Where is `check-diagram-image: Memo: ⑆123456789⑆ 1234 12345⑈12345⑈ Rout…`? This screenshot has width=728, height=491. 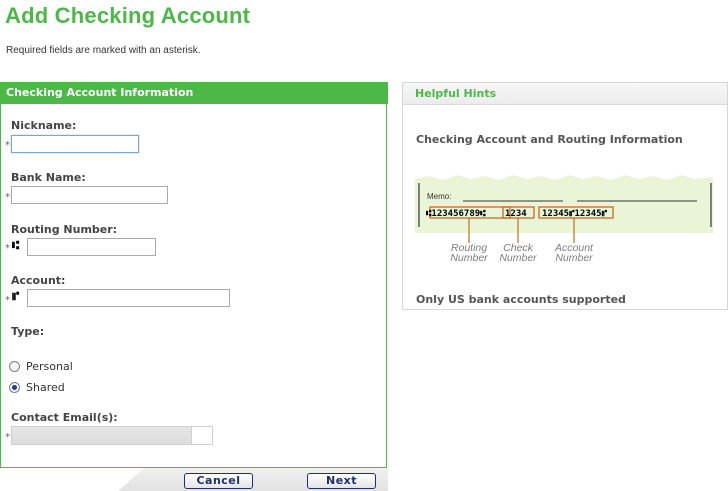 check-diagram-image: Memo: ⑆123456789⑆ 1234 12345⑈12345⑈ Rout… is located at coordinates (564, 219).